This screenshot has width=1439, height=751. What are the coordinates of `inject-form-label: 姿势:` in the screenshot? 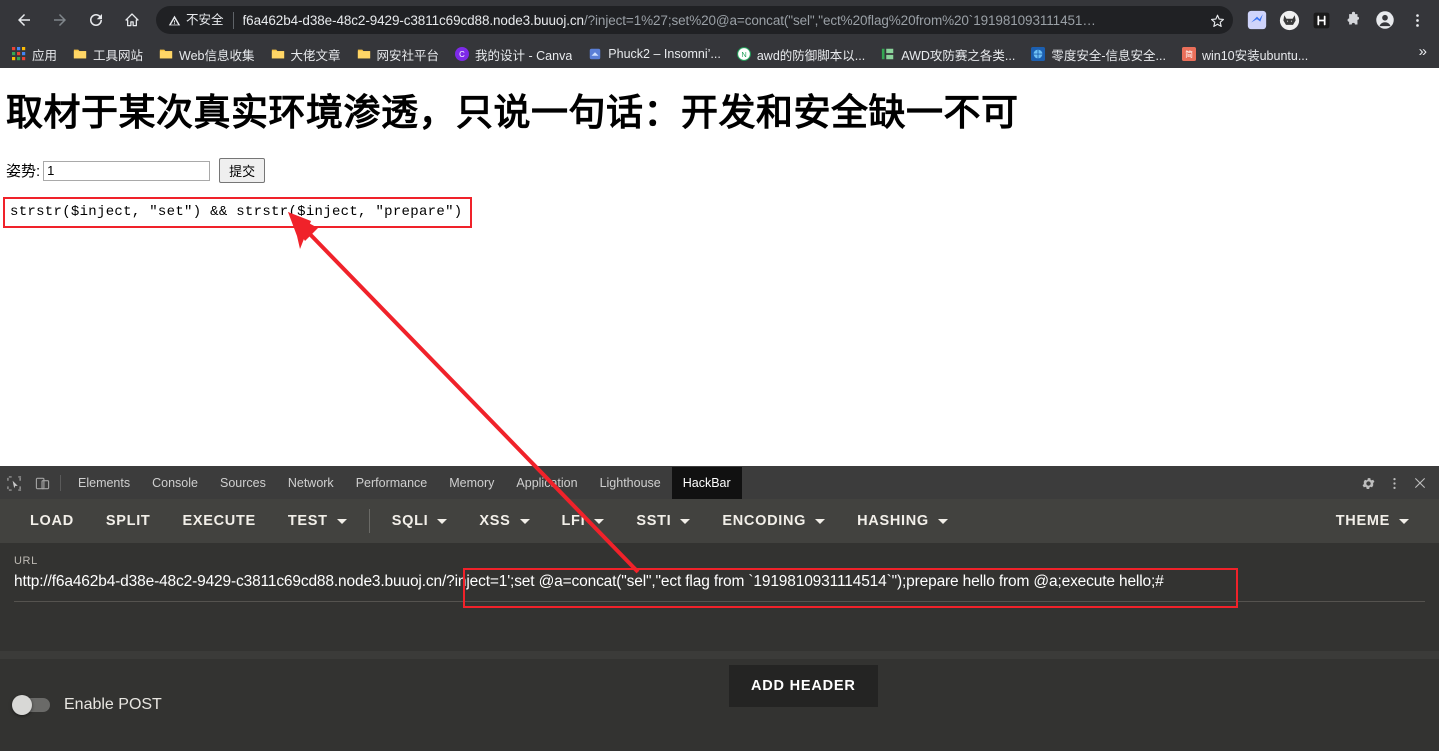 It's located at (23, 171).